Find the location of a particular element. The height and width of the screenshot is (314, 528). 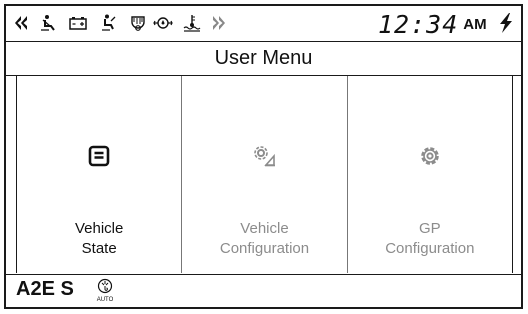

oil-pressure-icon is located at coordinates (163, 23).